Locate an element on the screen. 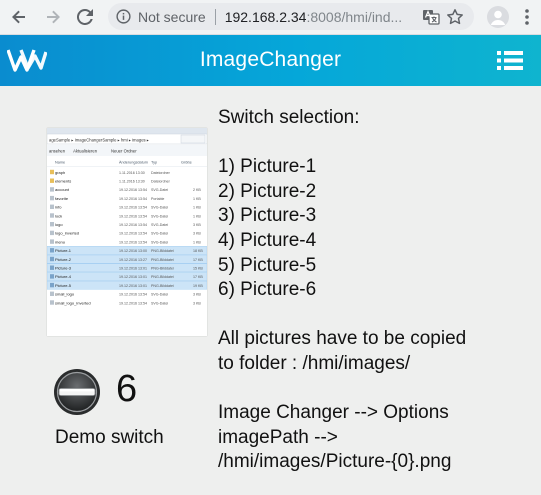 The image size is (541, 495). thumb-column-header: Größe is located at coordinates (186, 163).